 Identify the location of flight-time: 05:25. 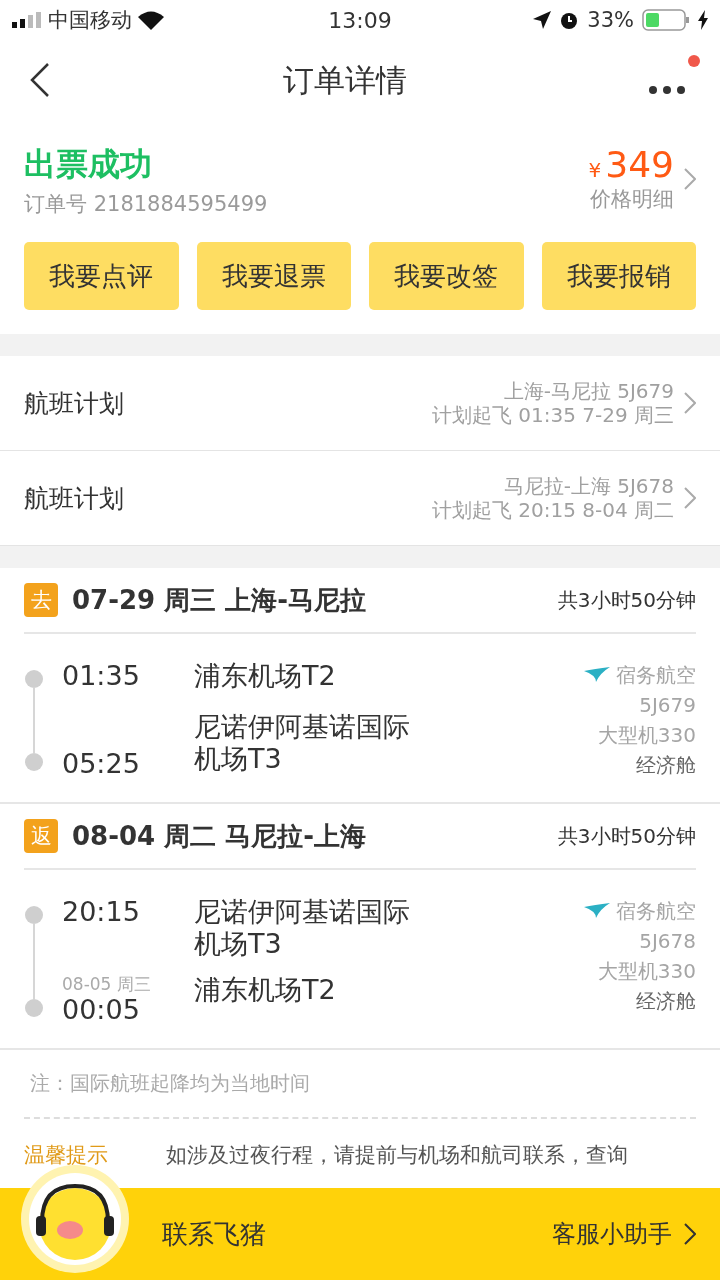
(101, 764).